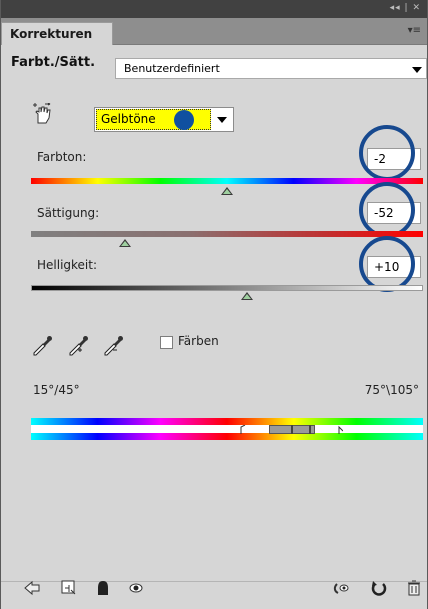 The image size is (428, 609). What do you see at coordinates (164, 119) in the screenshot?
I see `channel-dropdown: Gelbtöne` at bounding box center [164, 119].